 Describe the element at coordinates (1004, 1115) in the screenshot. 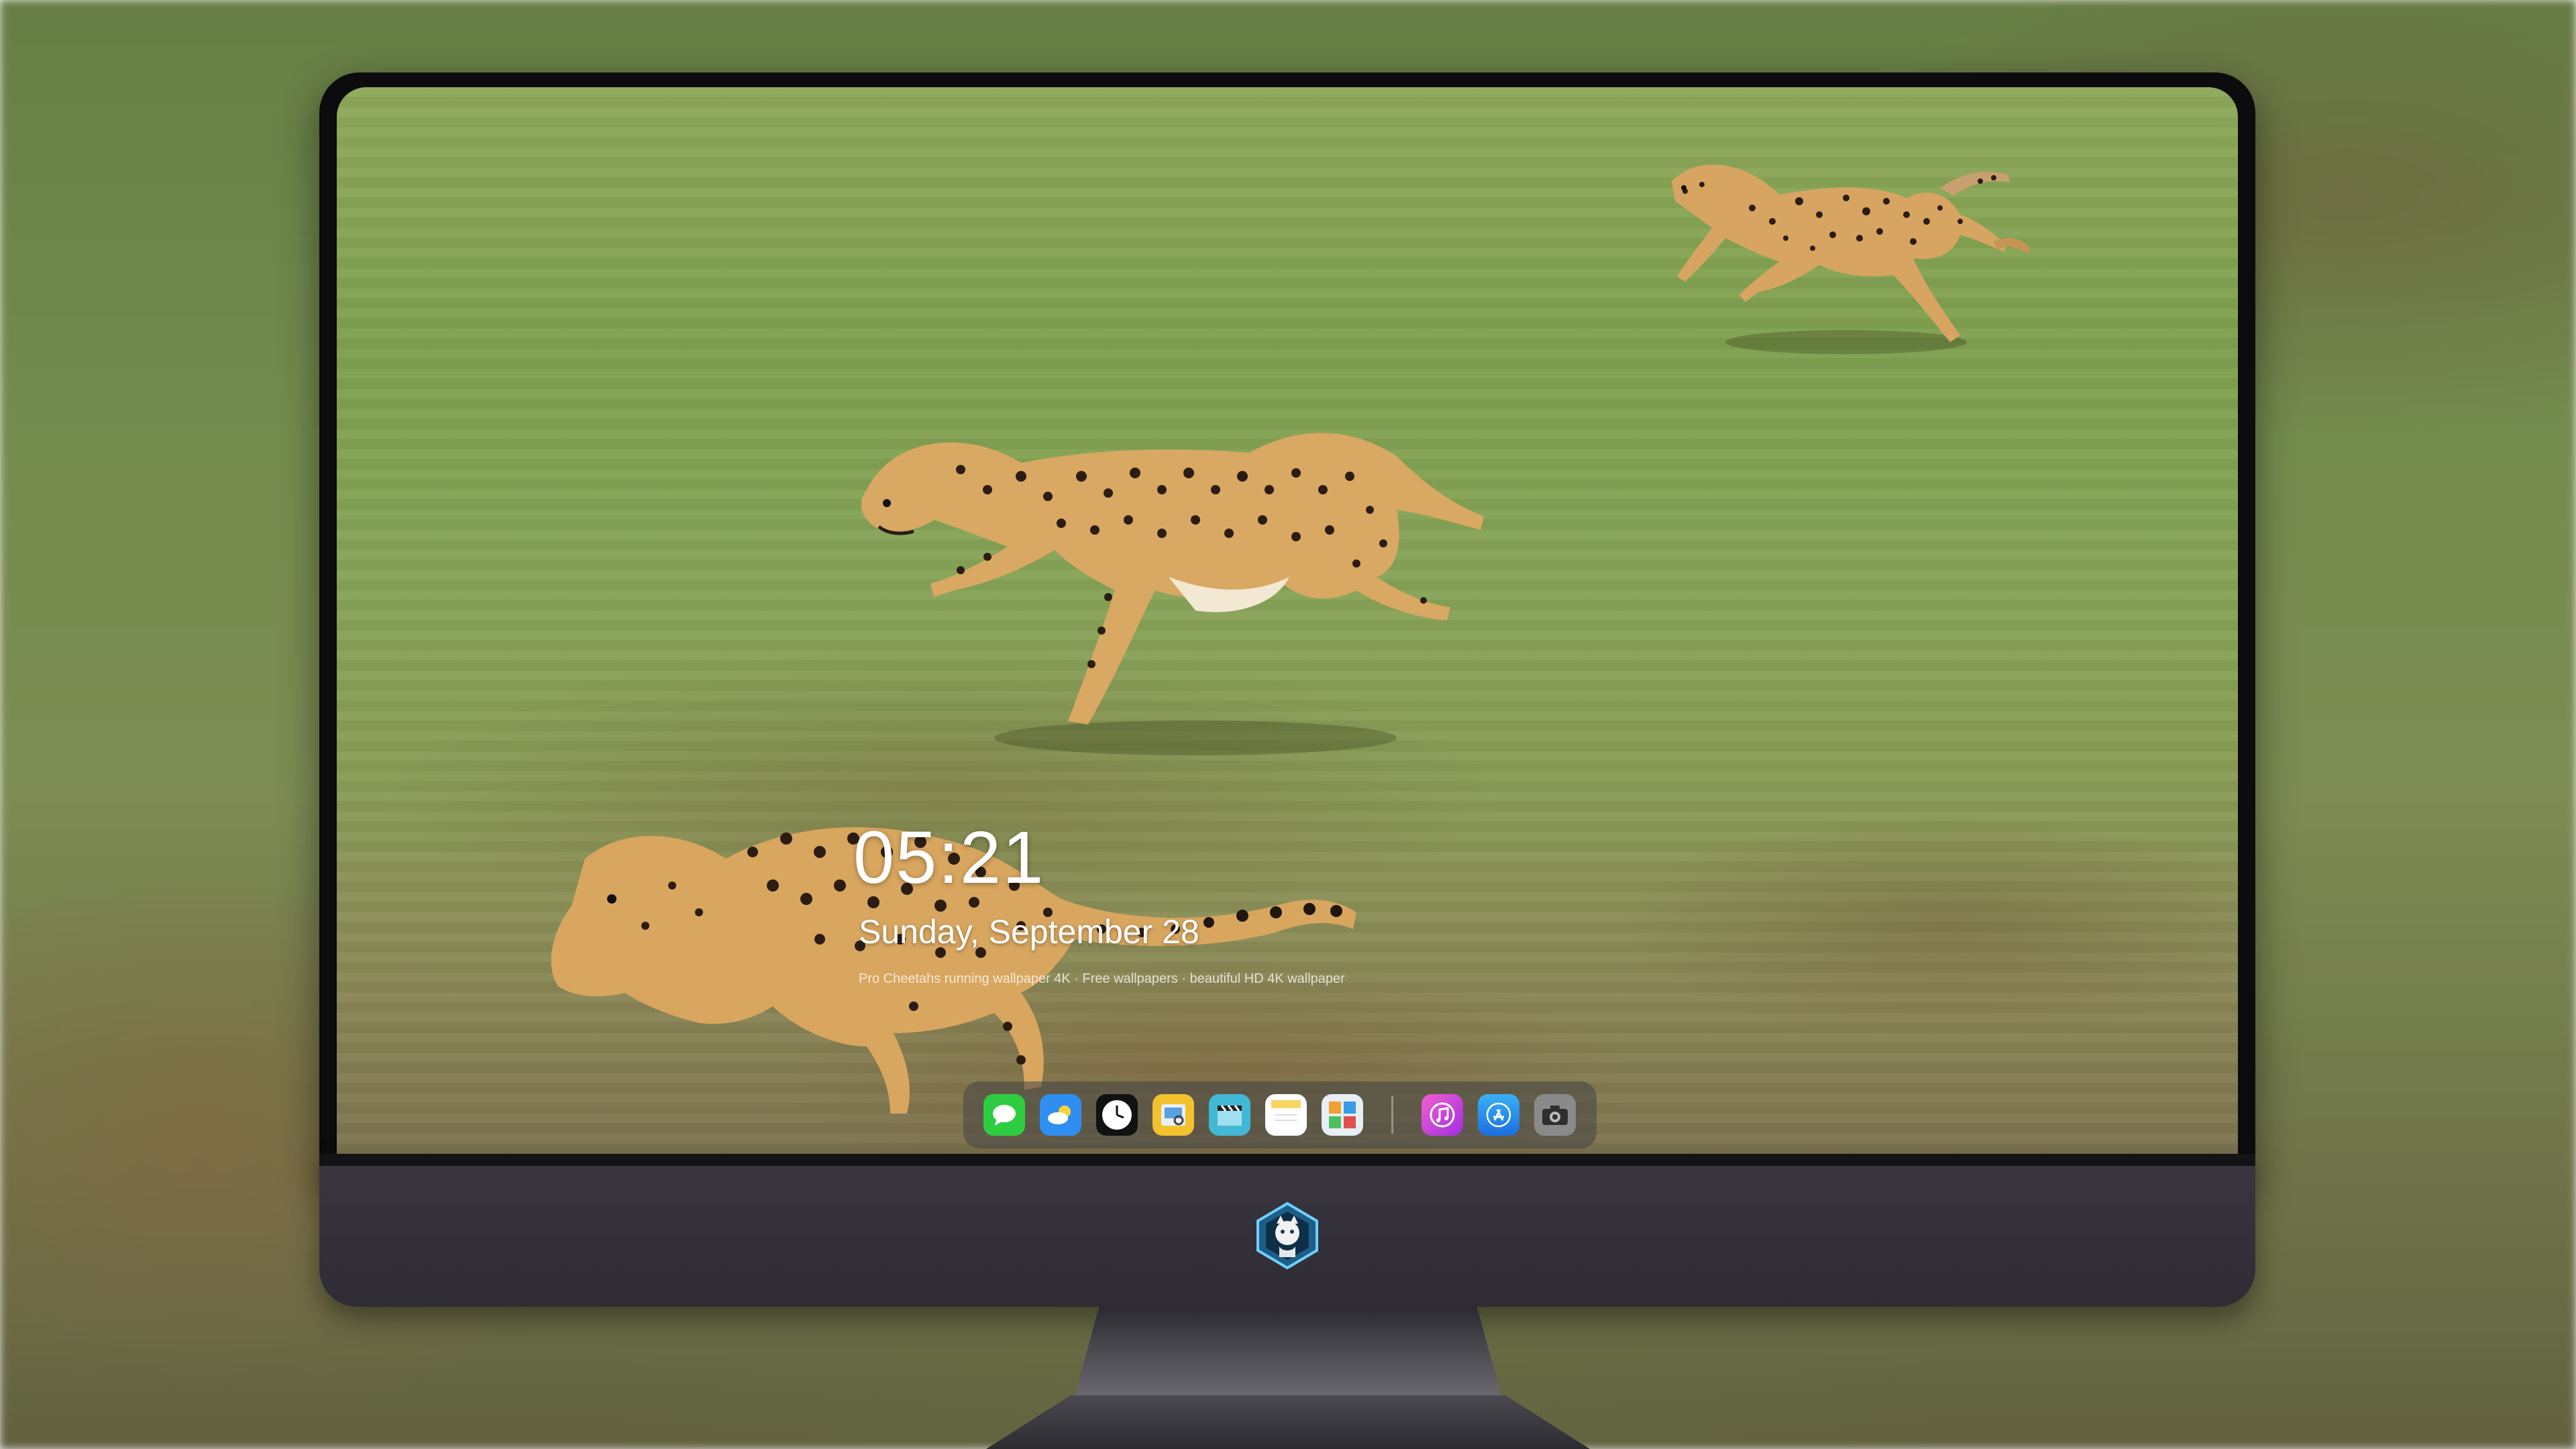

I see `messages-icon` at that location.